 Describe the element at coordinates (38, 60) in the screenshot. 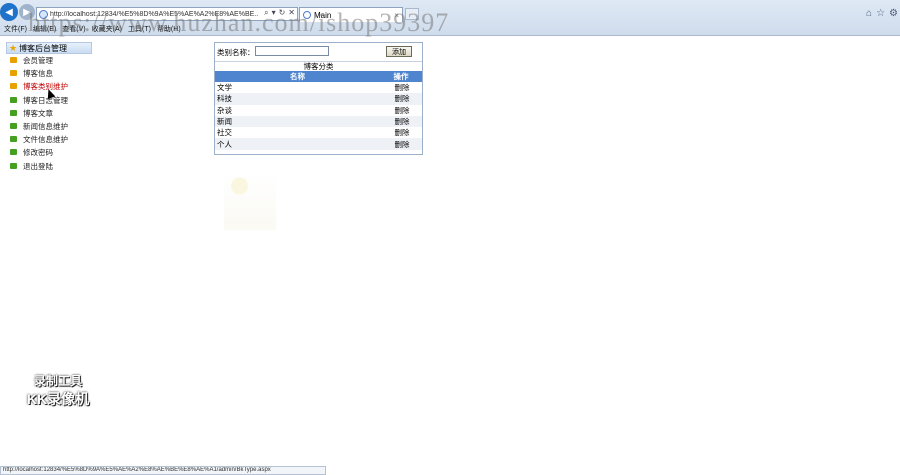

I see `sidebar-item-label: 会员管理` at that location.